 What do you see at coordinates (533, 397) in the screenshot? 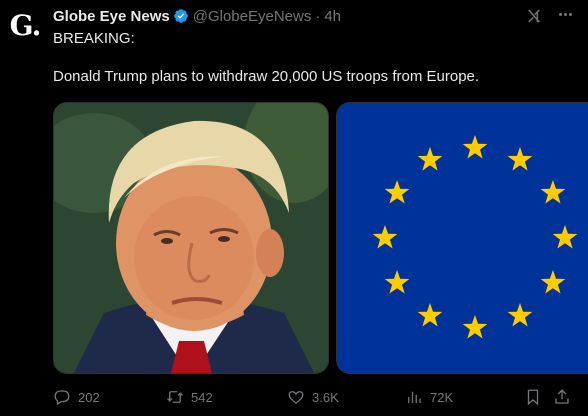
I see `bookmark-icon` at bounding box center [533, 397].